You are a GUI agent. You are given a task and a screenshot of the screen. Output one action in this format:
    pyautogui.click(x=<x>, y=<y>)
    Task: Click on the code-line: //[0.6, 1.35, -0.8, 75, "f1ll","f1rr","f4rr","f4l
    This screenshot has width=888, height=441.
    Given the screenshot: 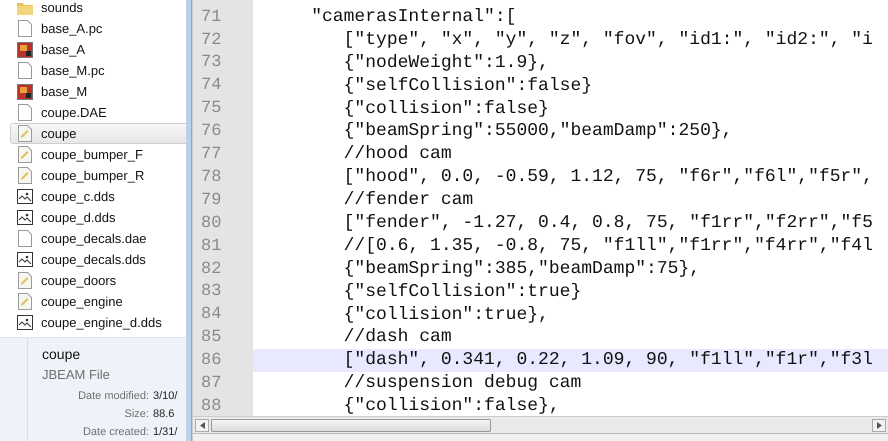 What is the action you would take?
    pyautogui.click(x=607, y=246)
    